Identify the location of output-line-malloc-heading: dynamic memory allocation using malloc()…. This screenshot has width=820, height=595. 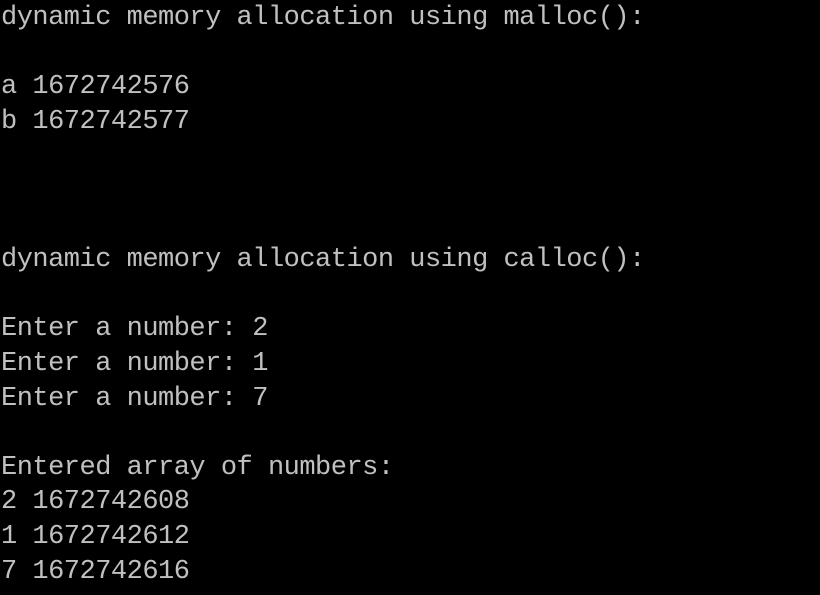
(323, 18).